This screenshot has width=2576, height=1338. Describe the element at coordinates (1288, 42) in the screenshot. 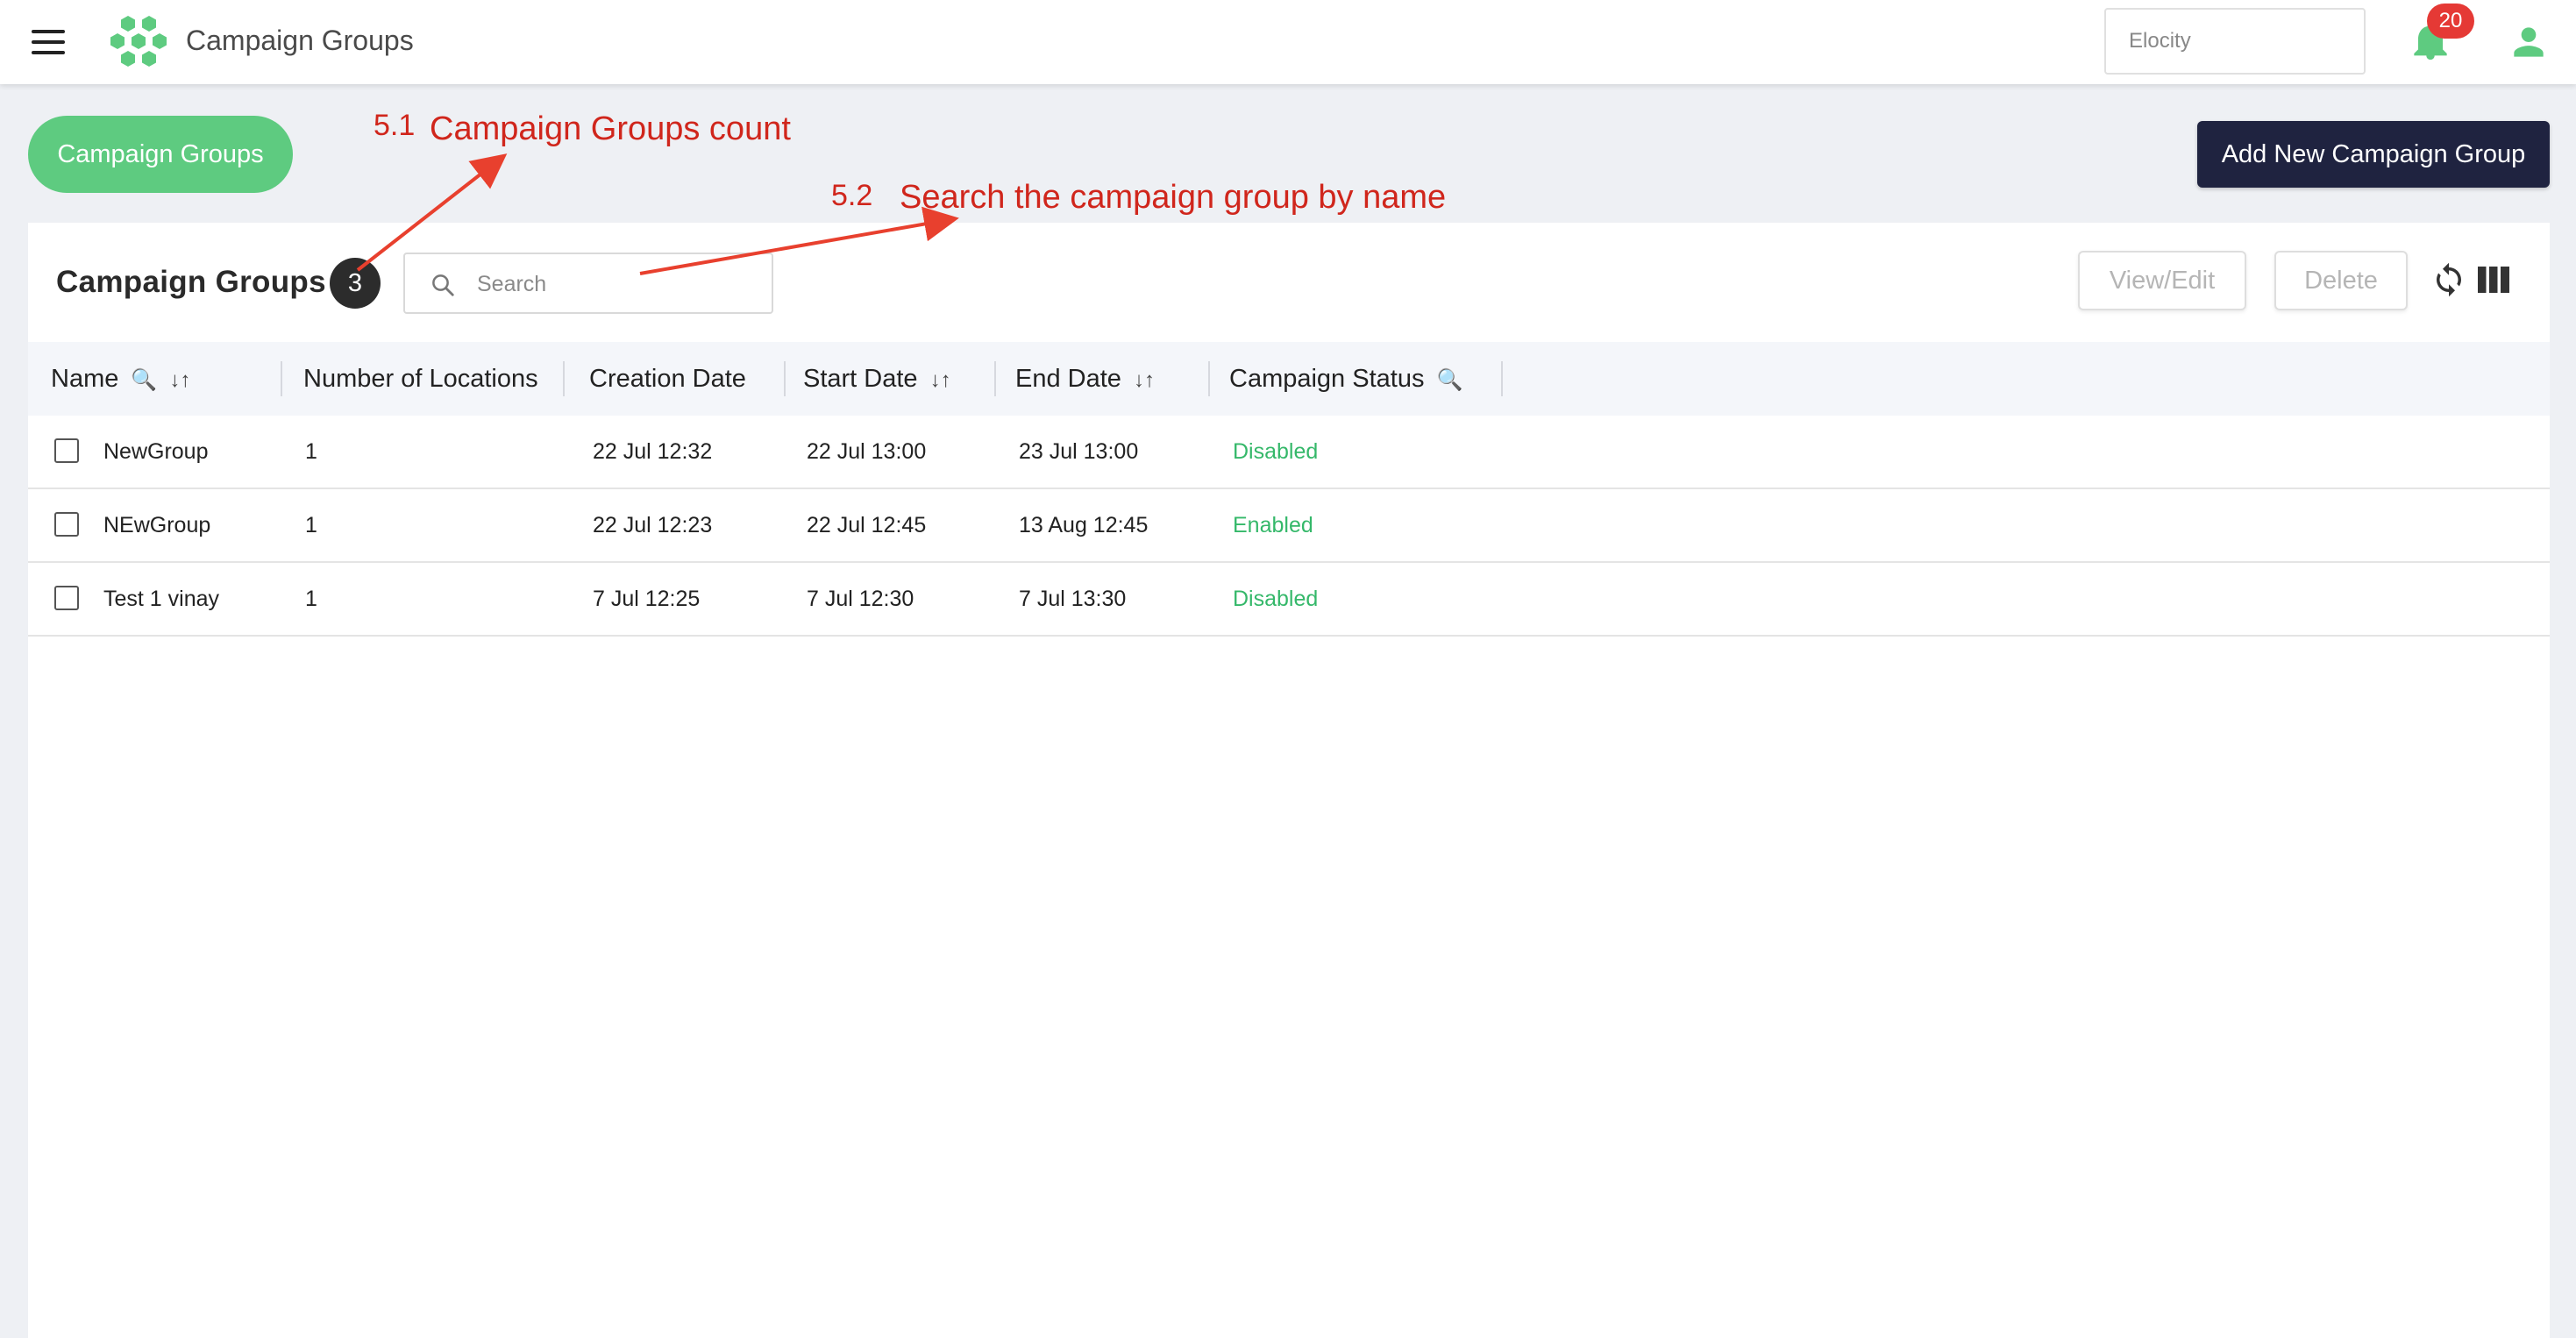

I see `top-bar: Campaign Groups Elocity 20` at that location.